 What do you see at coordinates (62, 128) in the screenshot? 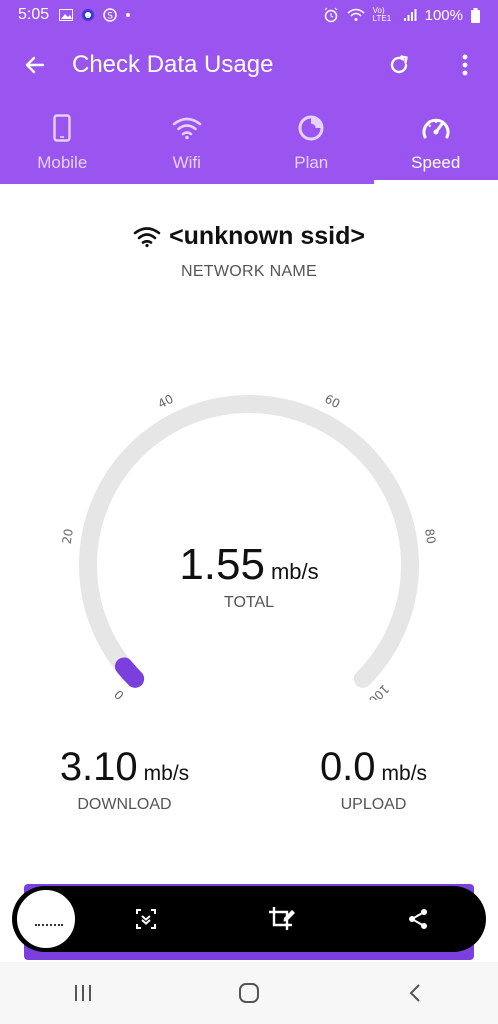
I see `phone-icon` at bounding box center [62, 128].